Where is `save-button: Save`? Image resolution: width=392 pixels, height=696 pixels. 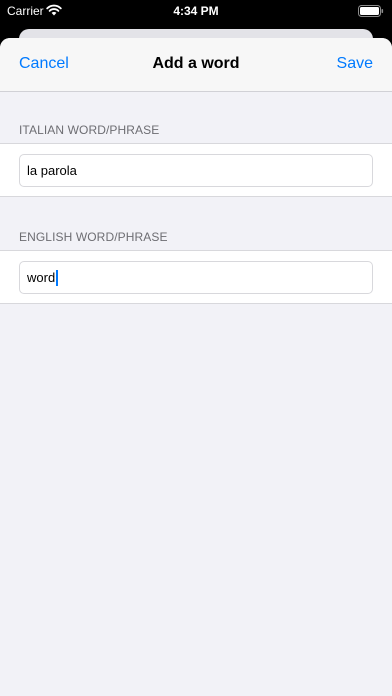
save-button: Save is located at coordinates (355, 64).